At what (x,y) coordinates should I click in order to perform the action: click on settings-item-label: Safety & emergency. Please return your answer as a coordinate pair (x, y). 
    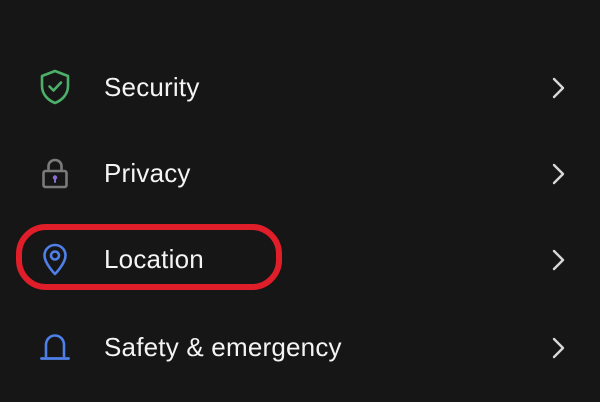
    Looking at the image, I should click on (223, 347).